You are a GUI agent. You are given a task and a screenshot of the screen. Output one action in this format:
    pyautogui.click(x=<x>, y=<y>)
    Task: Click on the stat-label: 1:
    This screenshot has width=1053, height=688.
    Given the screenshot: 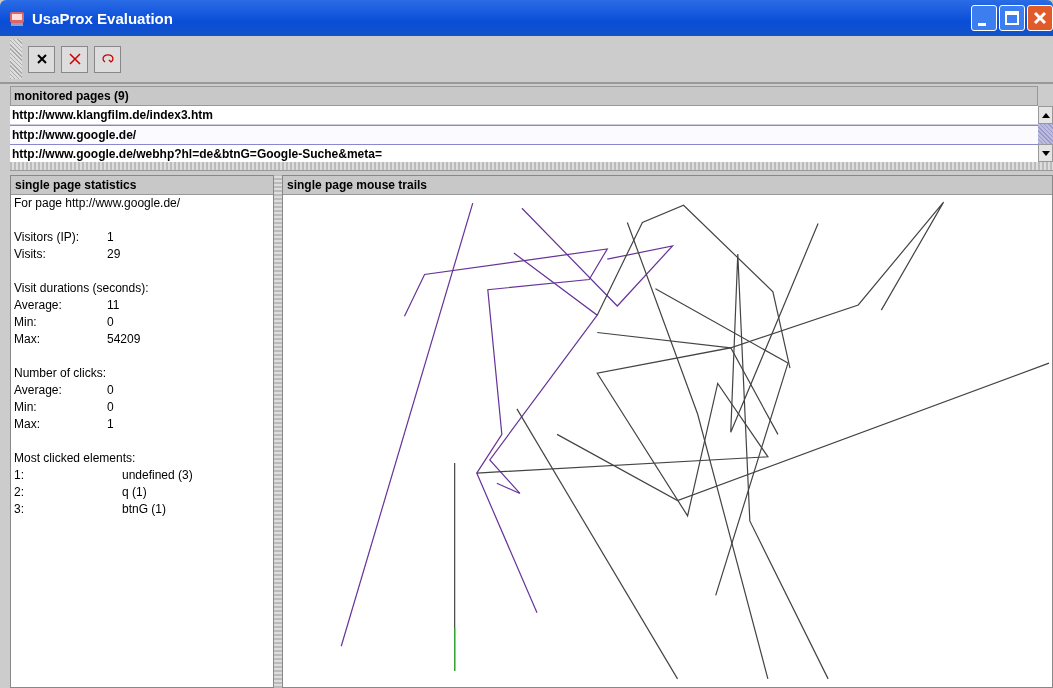 What is the action you would take?
    pyautogui.click(x=19, y=475)
    